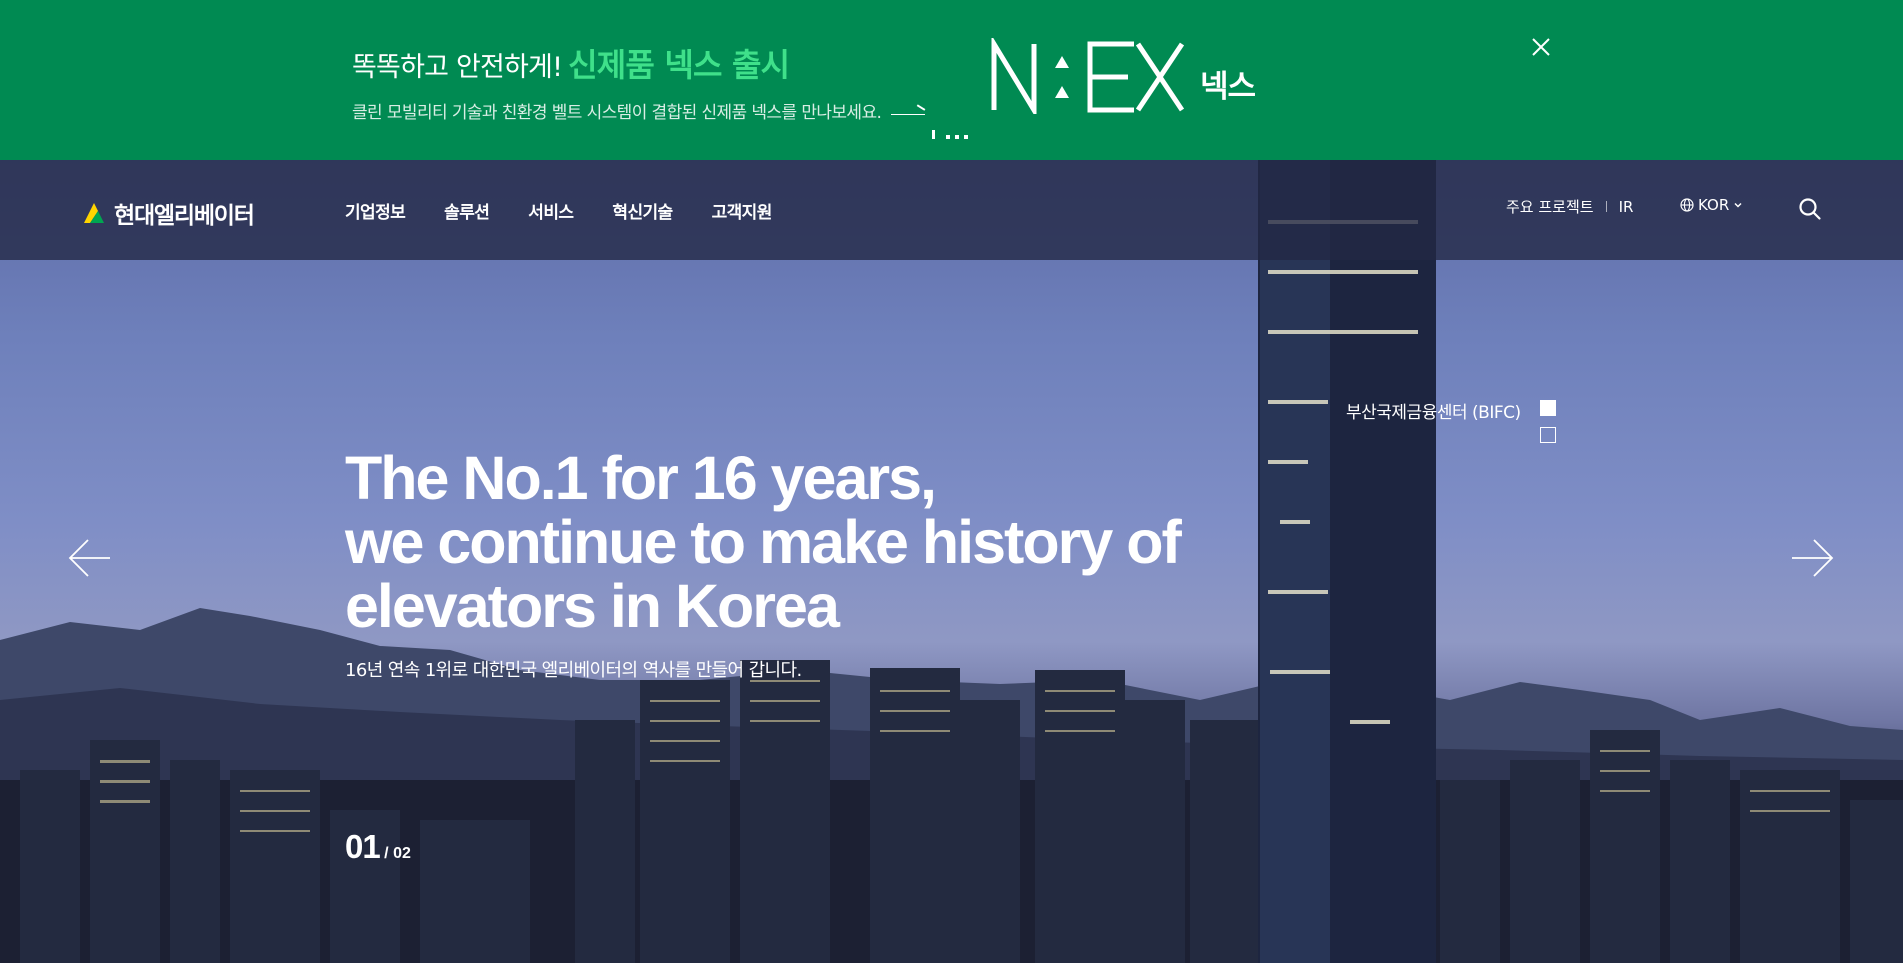 This screenshot has width=1903, height=963. I want to click on nex-logo-mark, so click(1088, 76).